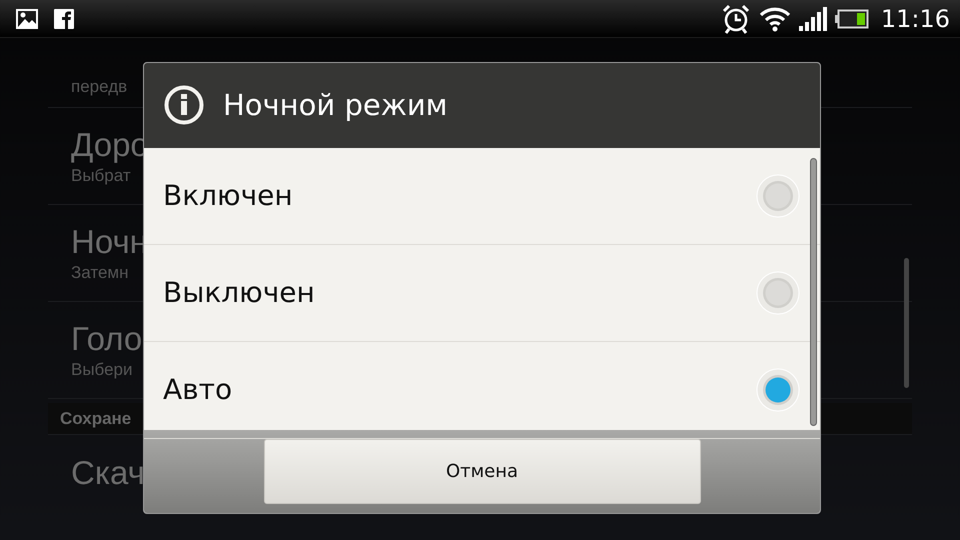 The height and width of the screenshot is (540, 960). Describe the element at coordinates (27, 18) in the screenshot. I see `picture-icon` at that location.